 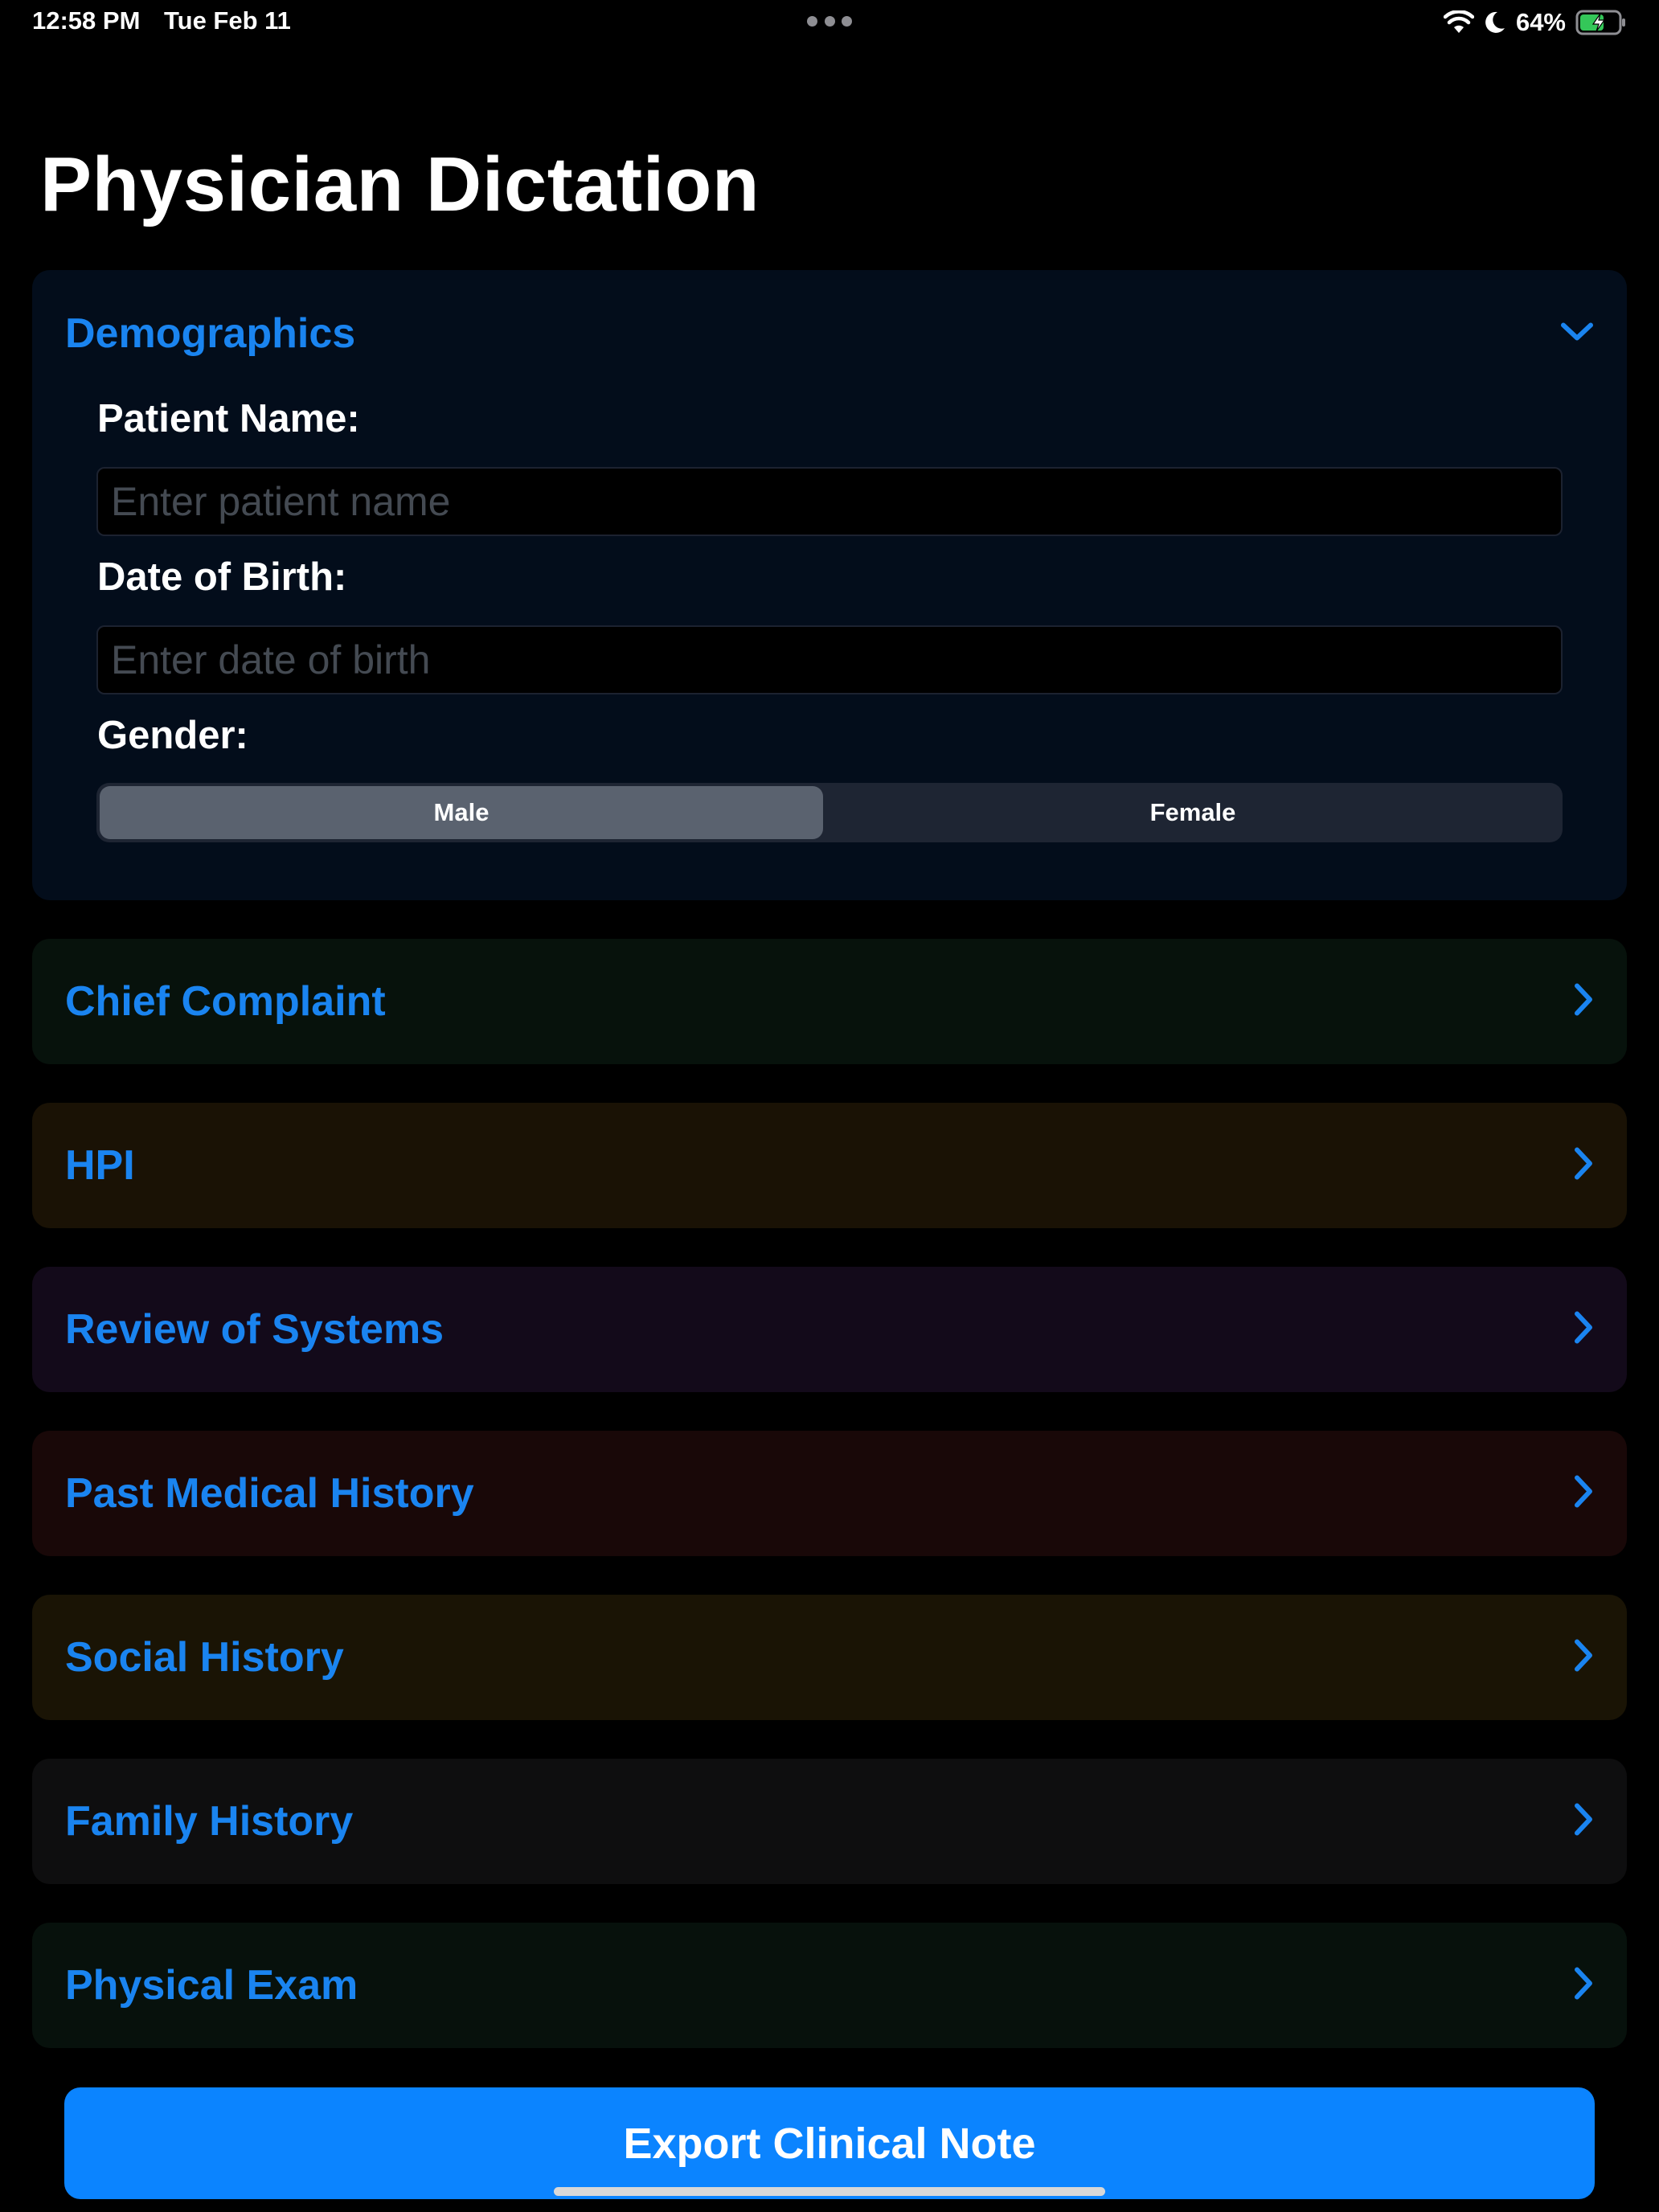 What do you see at coordinates (829, 1985) in the screenshot?
I see `section-physical-exam: Physical Exam` at bounding box center [829, 1985].